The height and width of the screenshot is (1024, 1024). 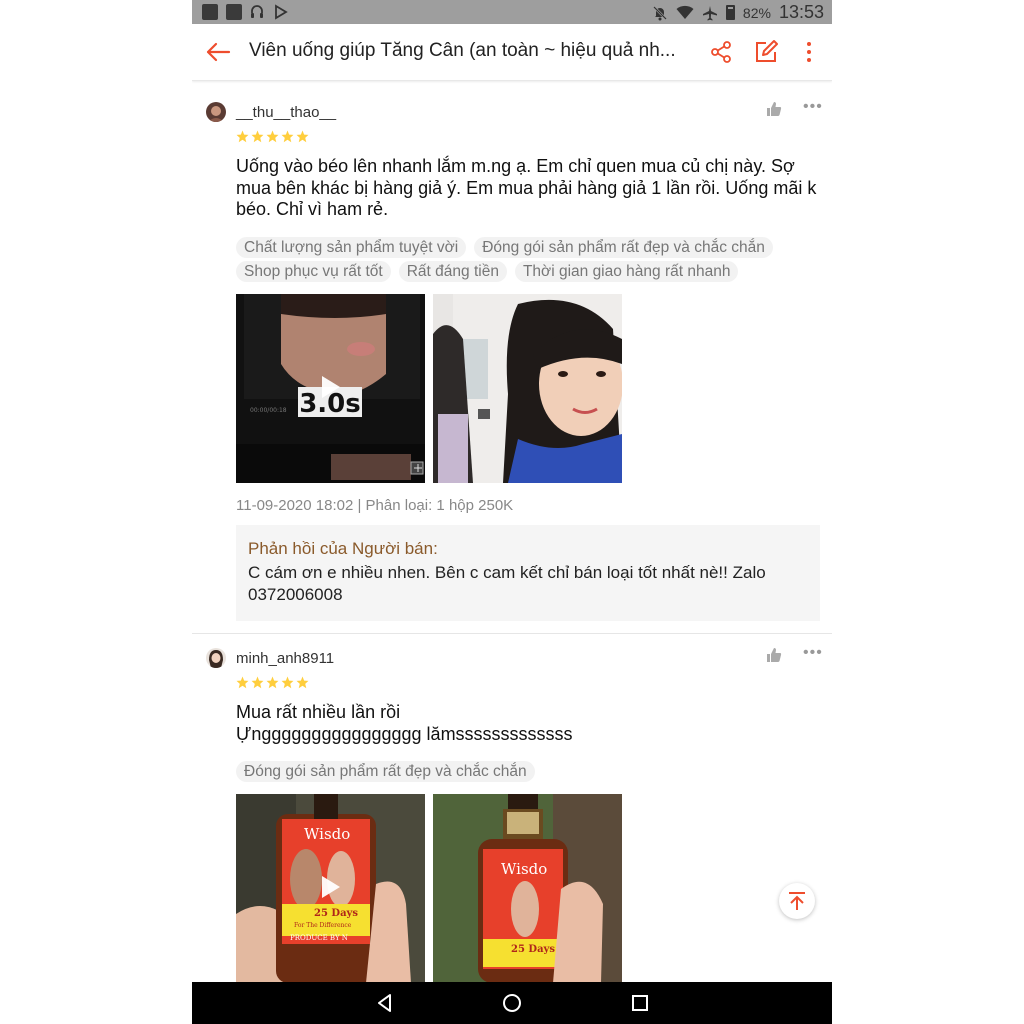 What do you see at coordinates (766, 52) in the screenshot?
I see `edit-icon` at bounding box center [766, 52].